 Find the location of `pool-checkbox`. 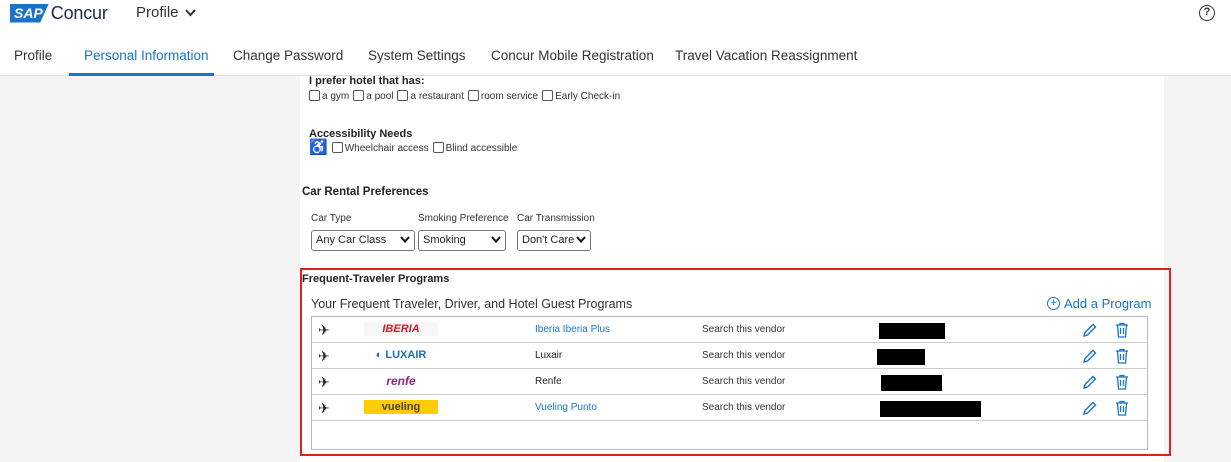

pool-checkbox is located at coordinates (359, 95).